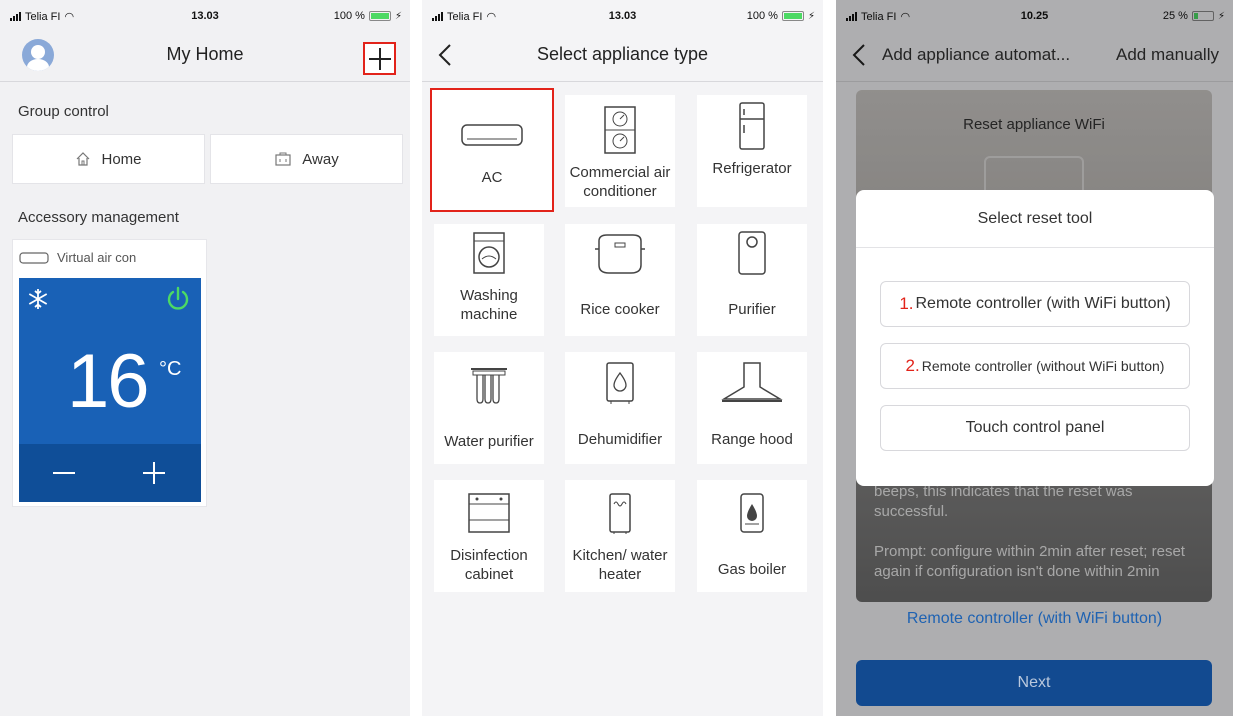  Describe the element at coordinates (620, 513) in the screenshot. I see `water-heater-icon` at that location.